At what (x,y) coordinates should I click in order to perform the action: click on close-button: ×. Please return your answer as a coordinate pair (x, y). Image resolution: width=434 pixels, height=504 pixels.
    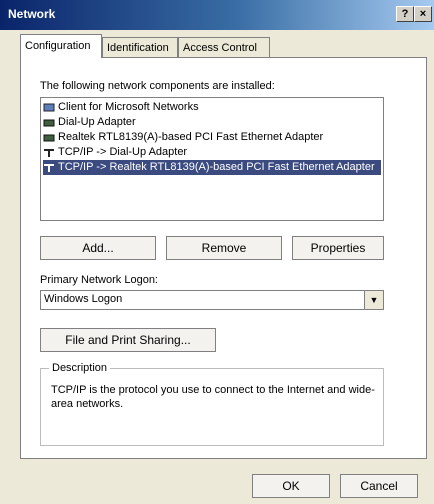
    Looking at the image, I should click on (423, 14).